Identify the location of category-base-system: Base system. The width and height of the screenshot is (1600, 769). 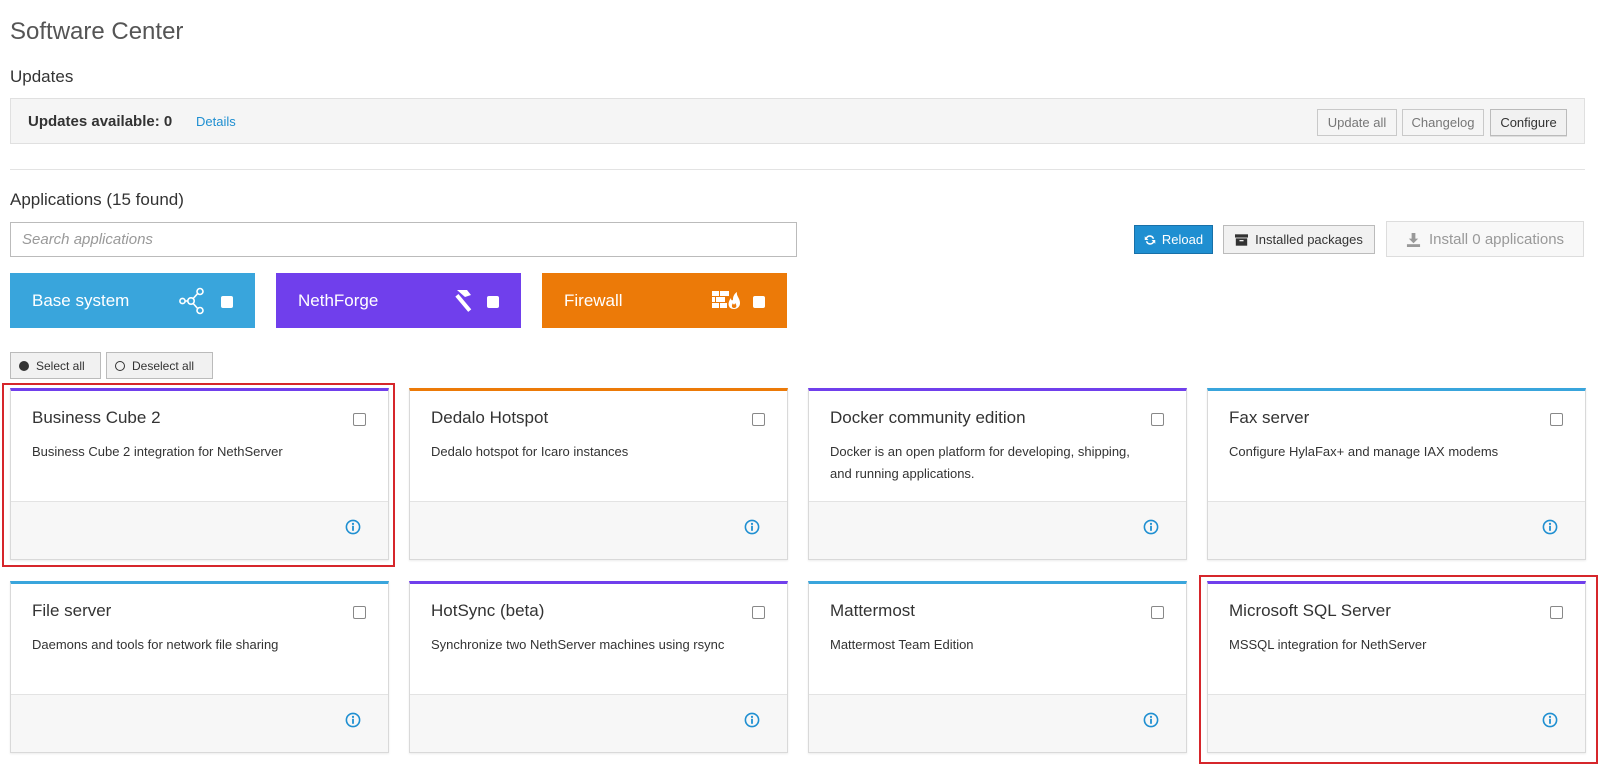
(132, 300).